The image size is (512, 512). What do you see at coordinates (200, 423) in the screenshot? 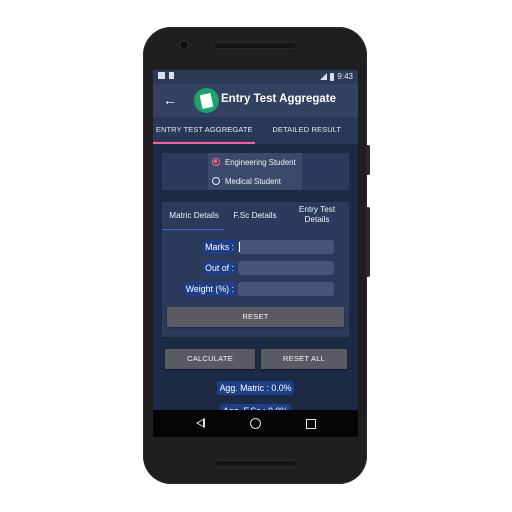
I see `nav-back-icon` at bounding box center [200, 423].